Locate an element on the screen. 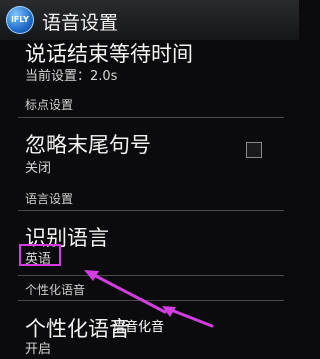  pref-title: 说话结束等待时间 is located at coordinates (109, 54).